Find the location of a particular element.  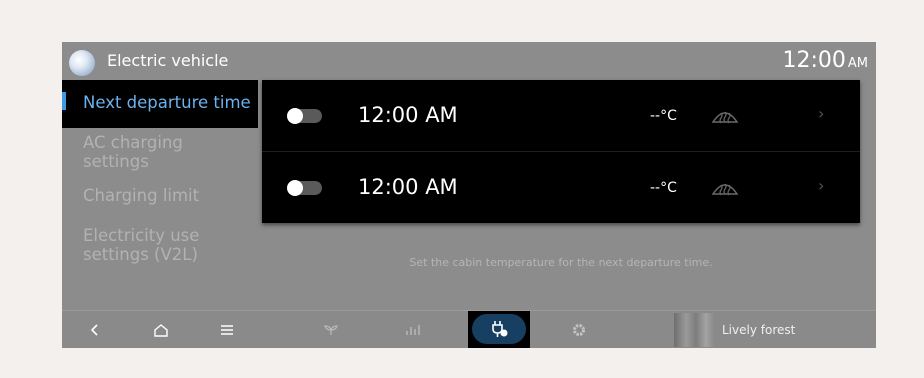

media-thumbnail is located at coordinates (694, 330).